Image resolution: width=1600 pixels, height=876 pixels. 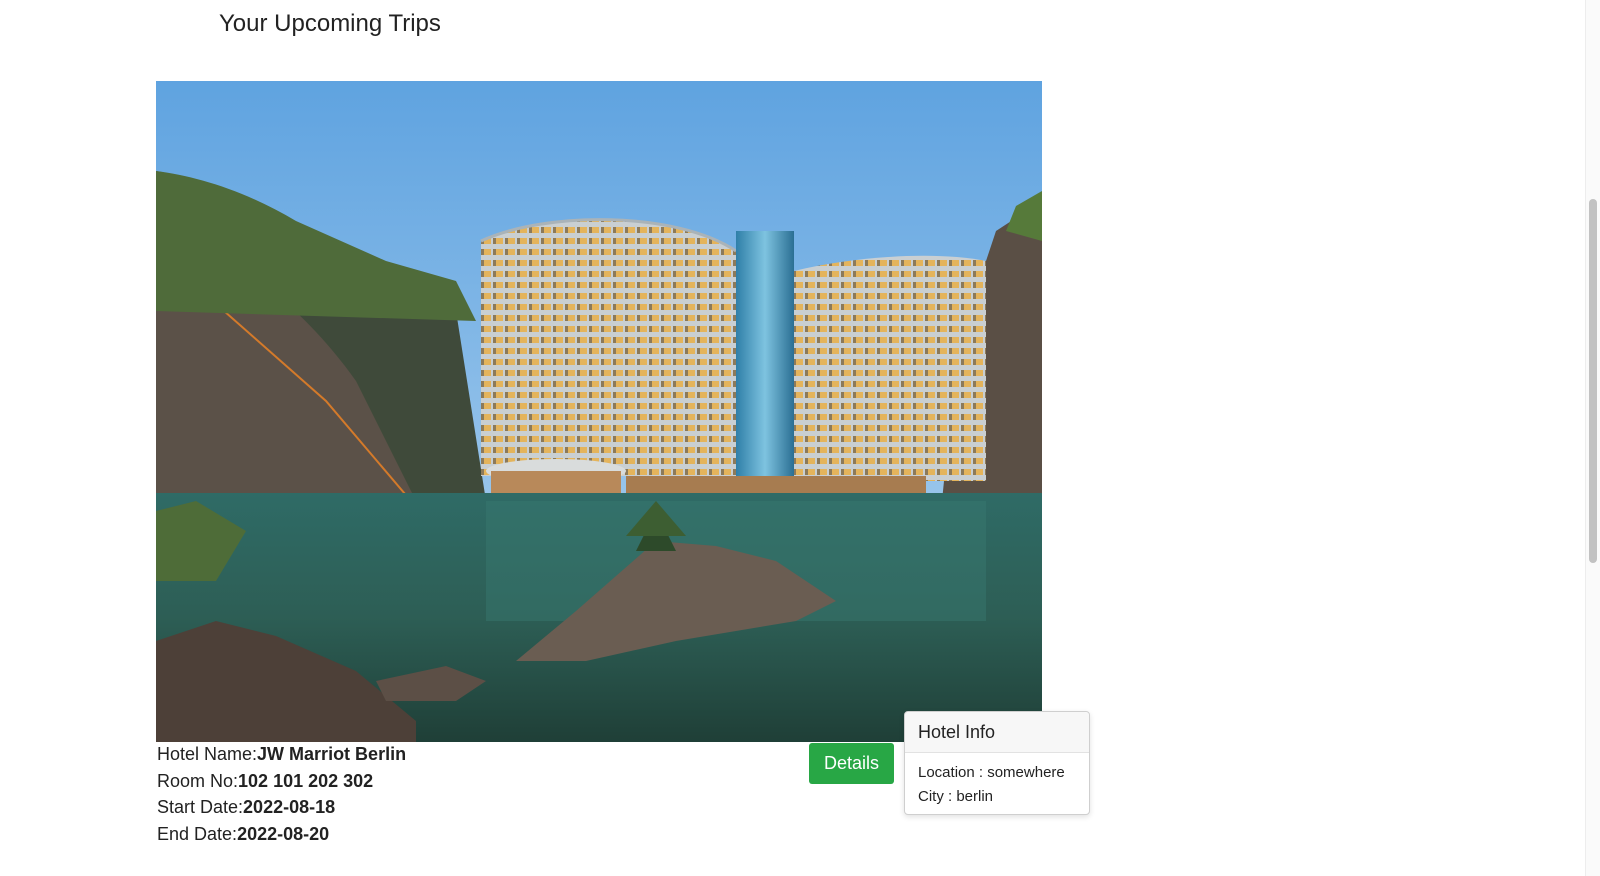 I want to click on hotel-city: City : berlin, so click(x=956, y=796).